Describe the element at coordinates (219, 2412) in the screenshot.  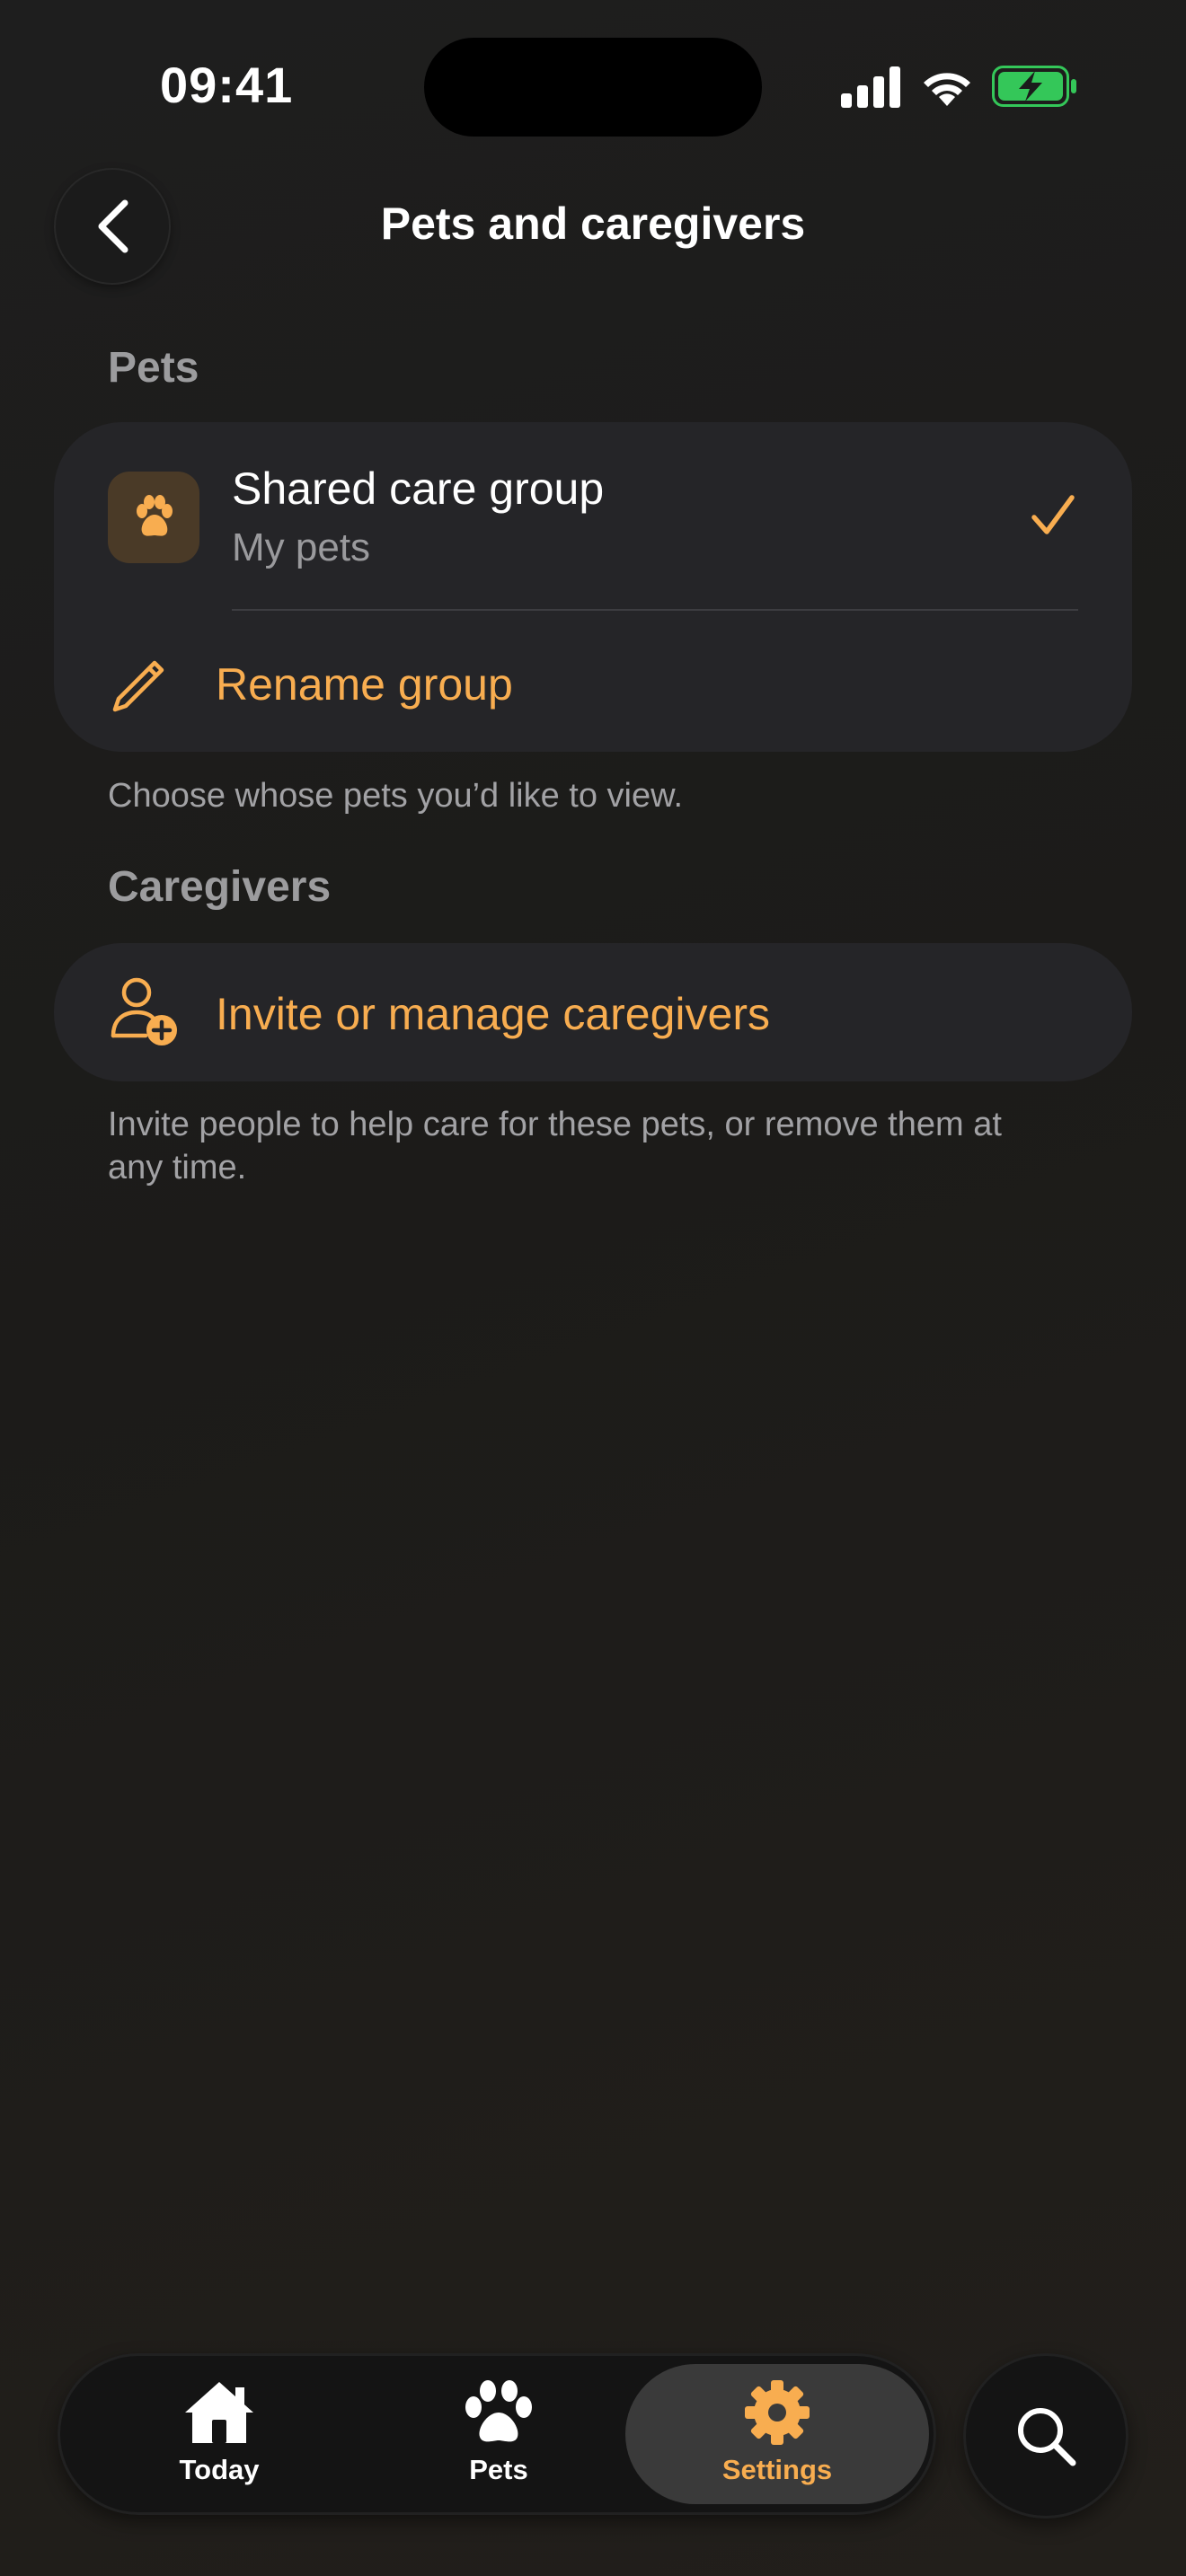
I see `house-icon` at that location.